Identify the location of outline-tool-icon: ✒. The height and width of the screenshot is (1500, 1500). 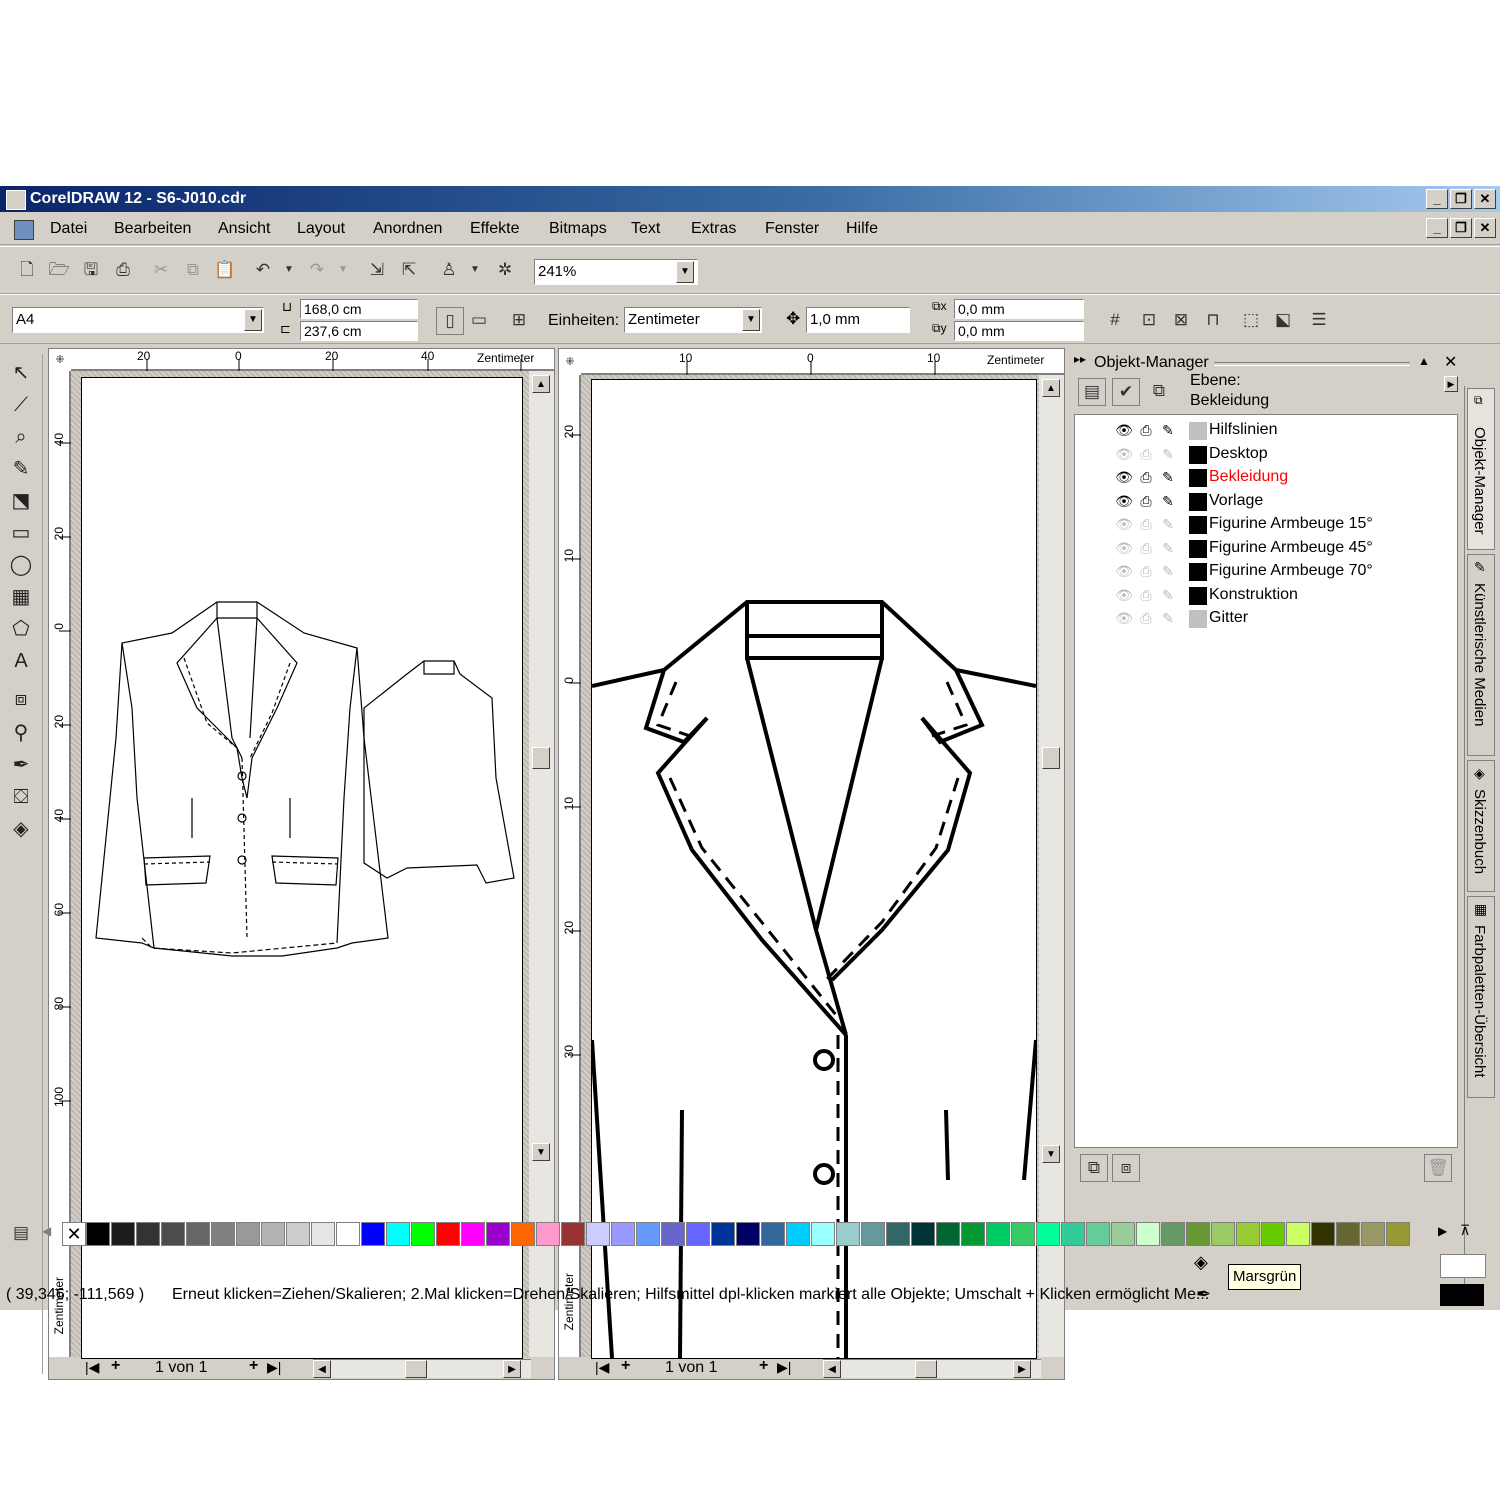
(21, 765).